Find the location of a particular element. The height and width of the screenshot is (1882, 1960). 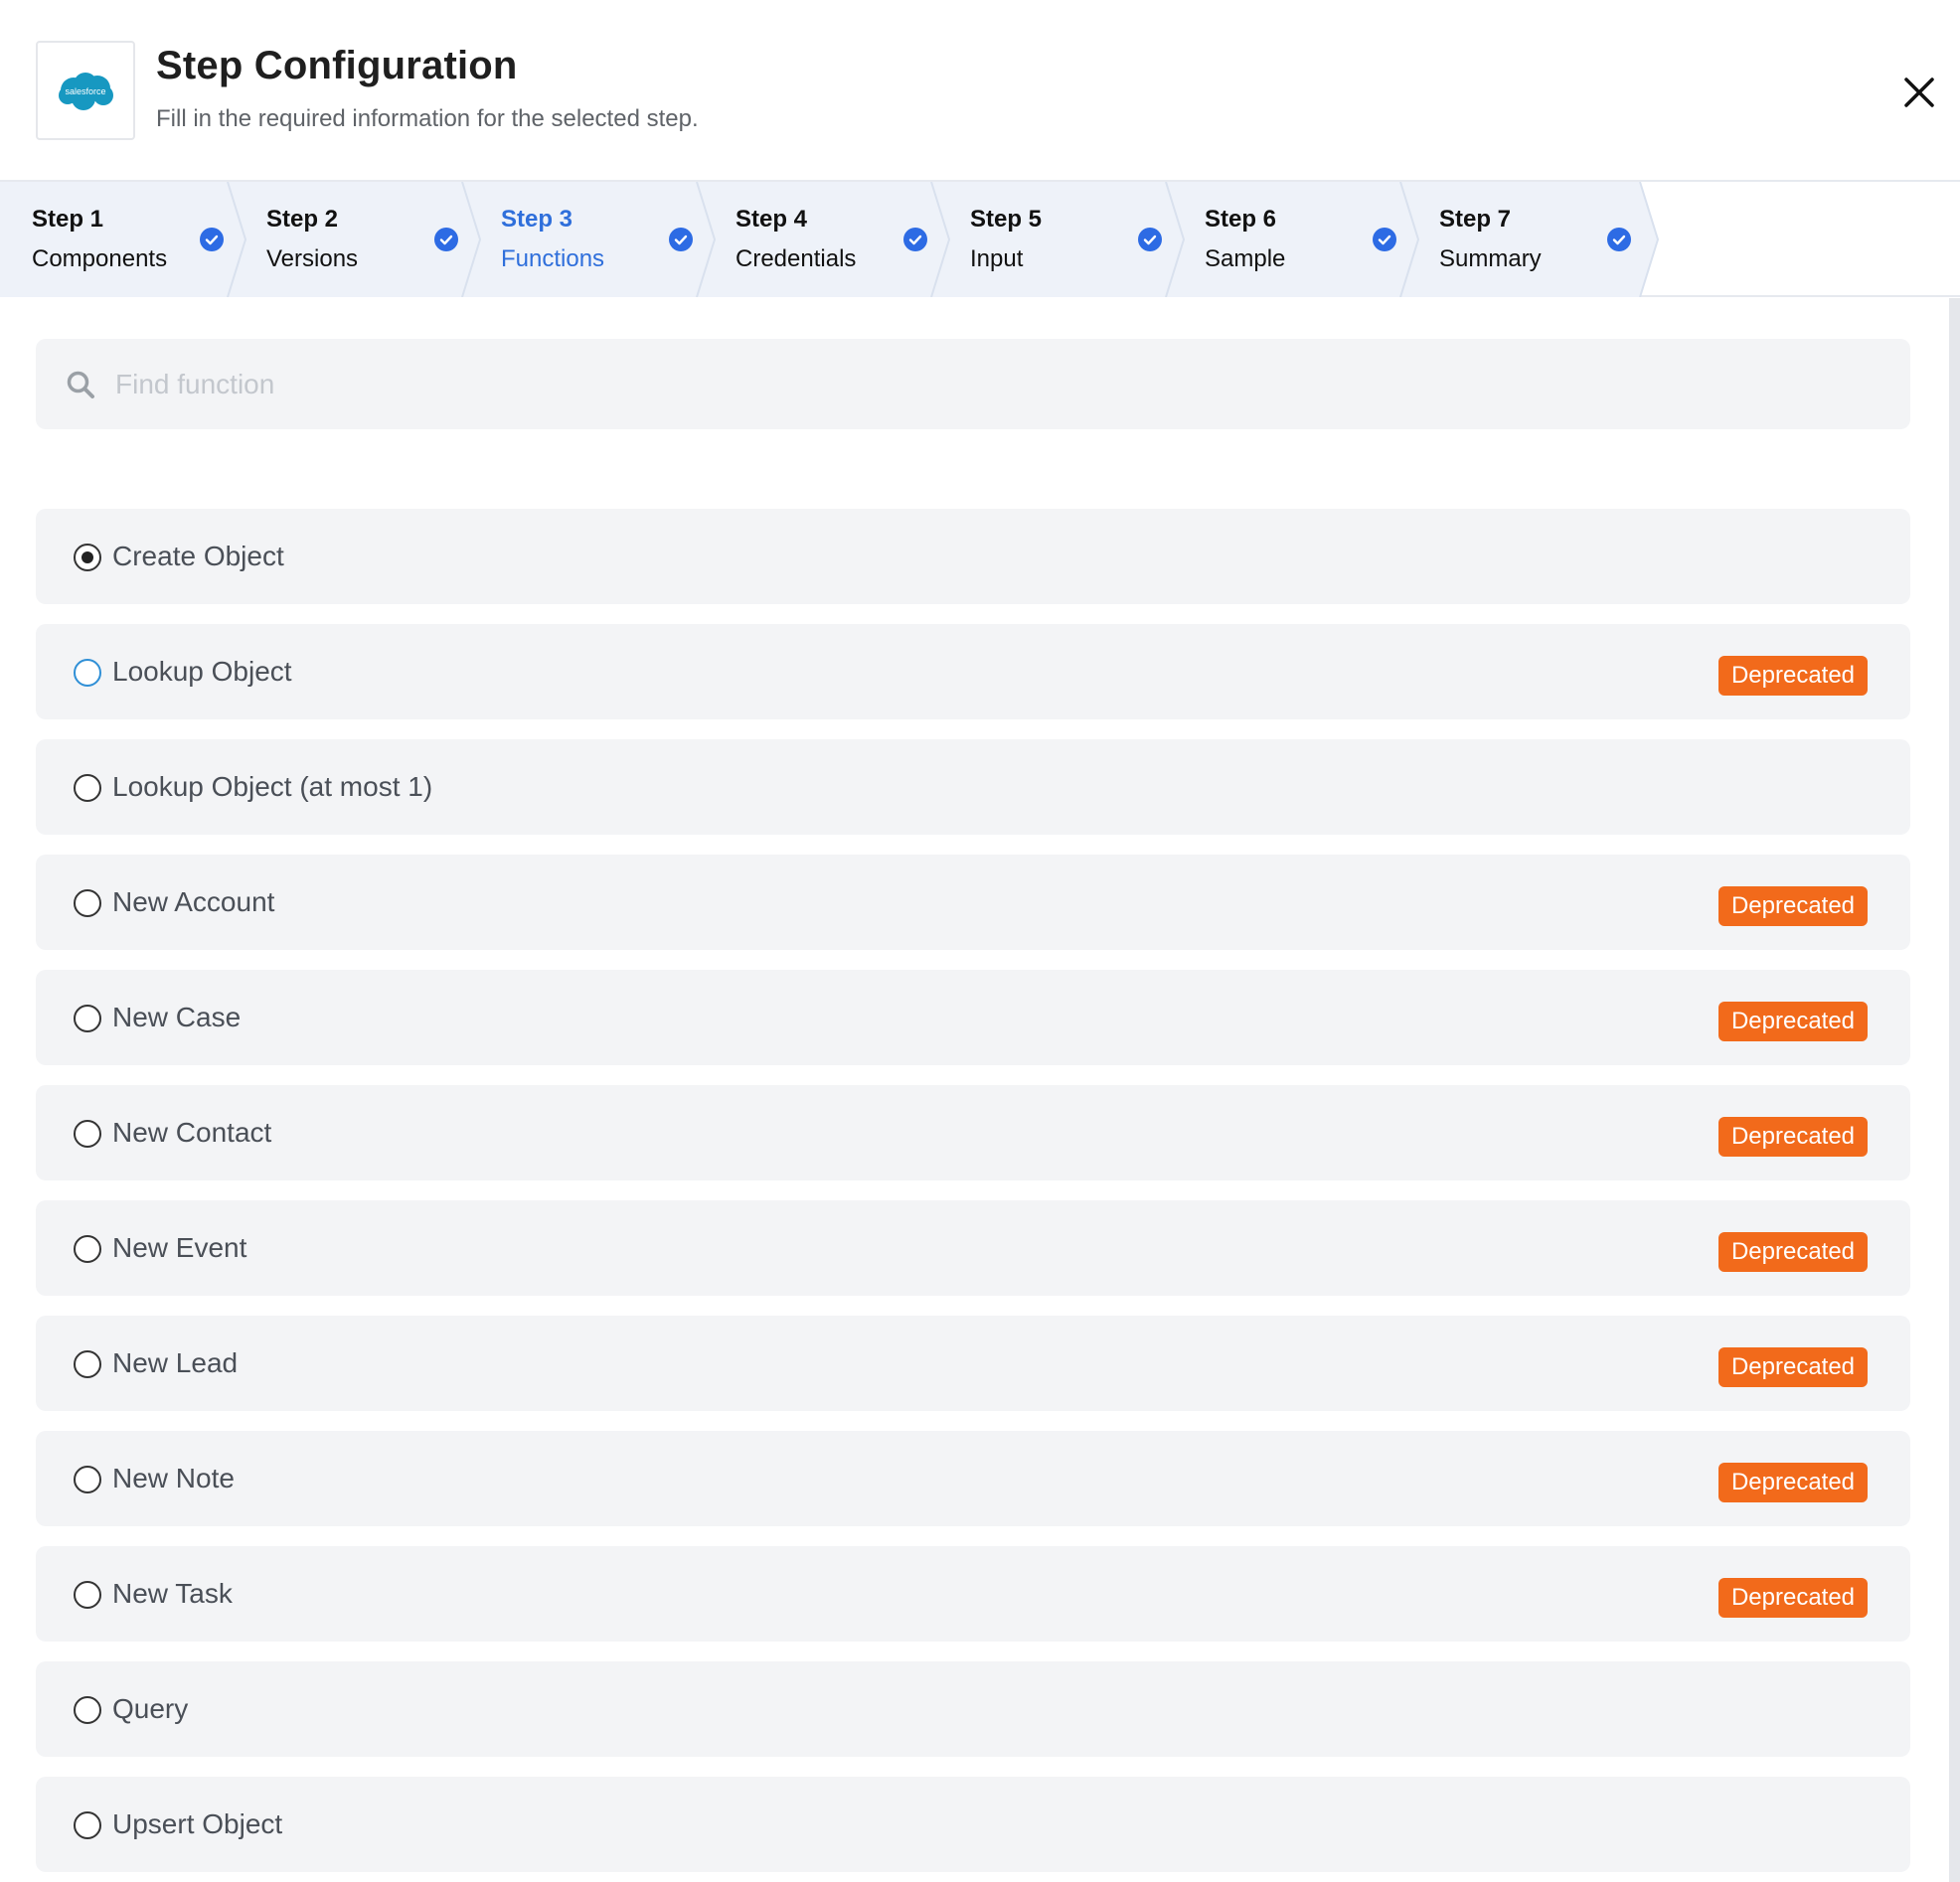

step-number: Step 7 is located at coordinates (1476, 219).